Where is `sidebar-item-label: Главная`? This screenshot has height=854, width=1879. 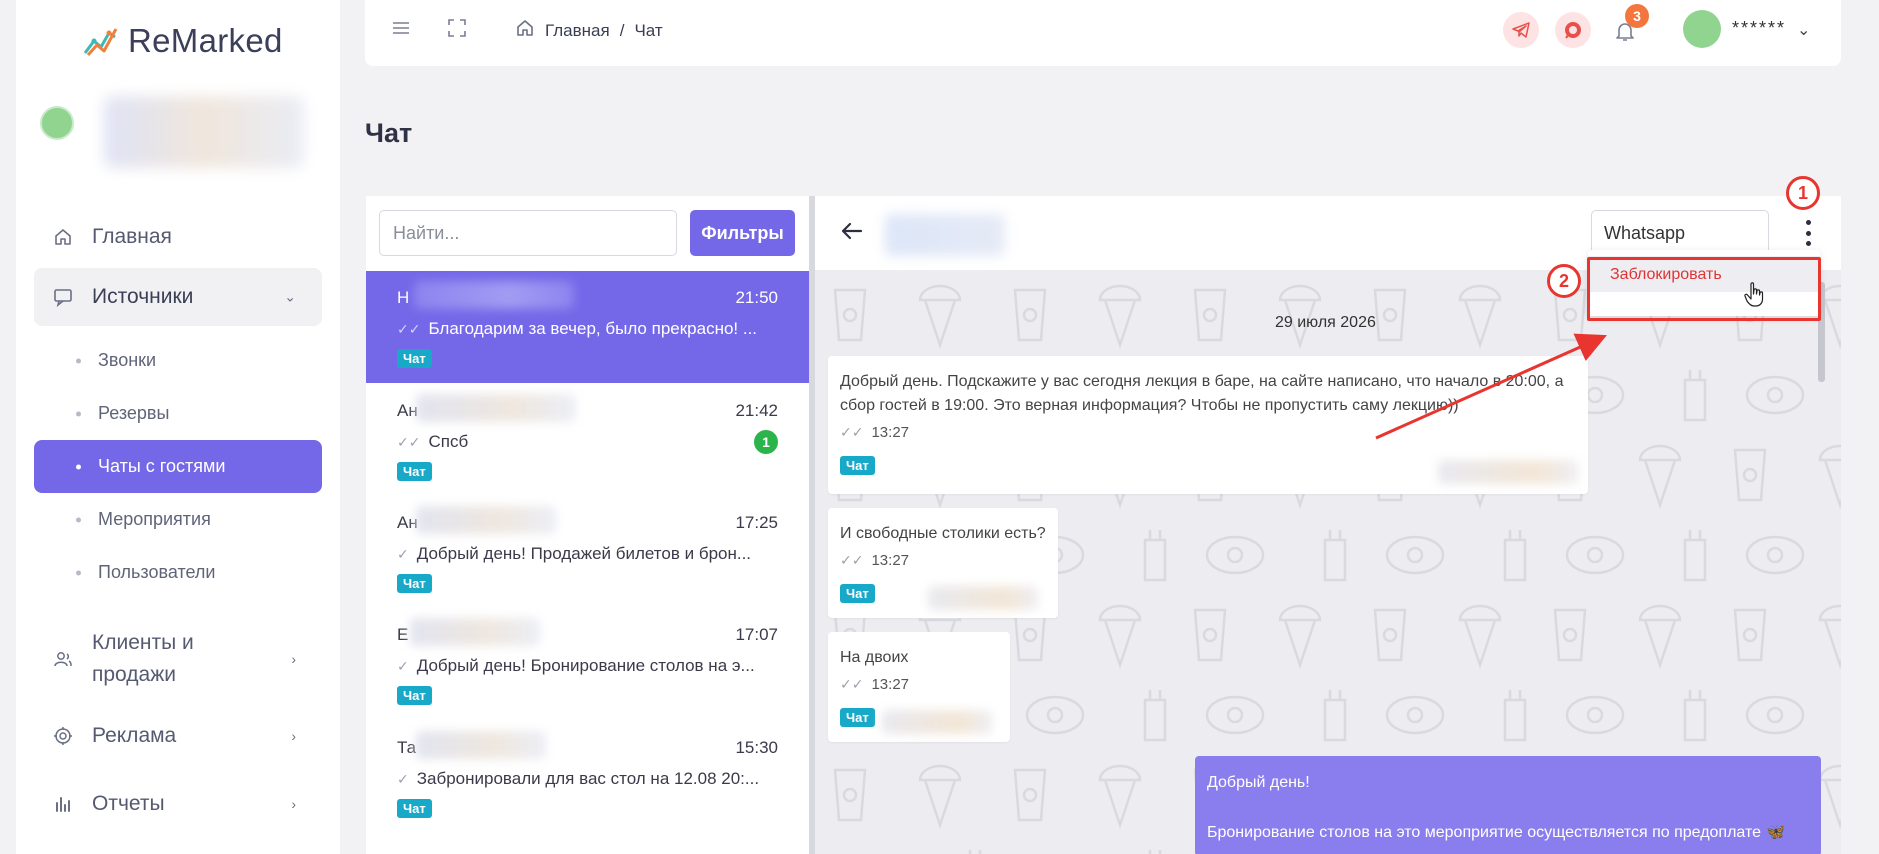
sidebar-item-label: Главная is located at coordinates (132, 236).